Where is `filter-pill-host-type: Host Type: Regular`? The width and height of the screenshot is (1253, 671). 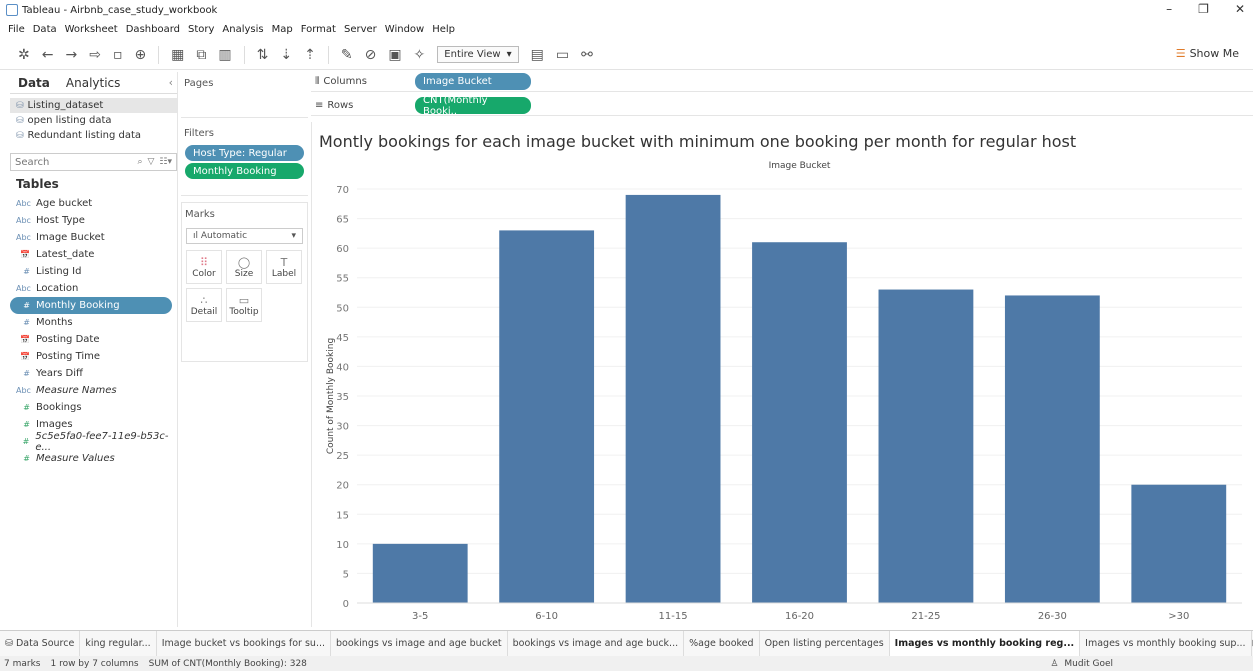 filter-pill-host-type: Host Type: Regular is located at coordinates (244, 153).